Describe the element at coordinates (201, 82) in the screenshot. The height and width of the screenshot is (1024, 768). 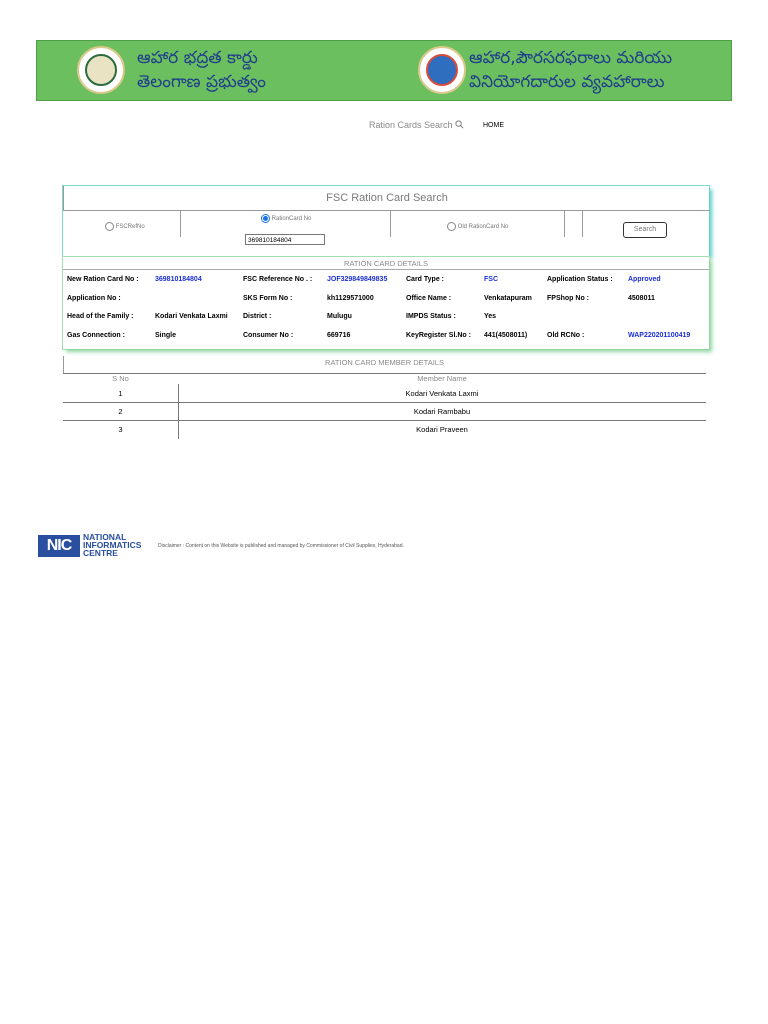
I see `left-title-line2: తెలంగాణ ప్రభుత్వం` at that location.